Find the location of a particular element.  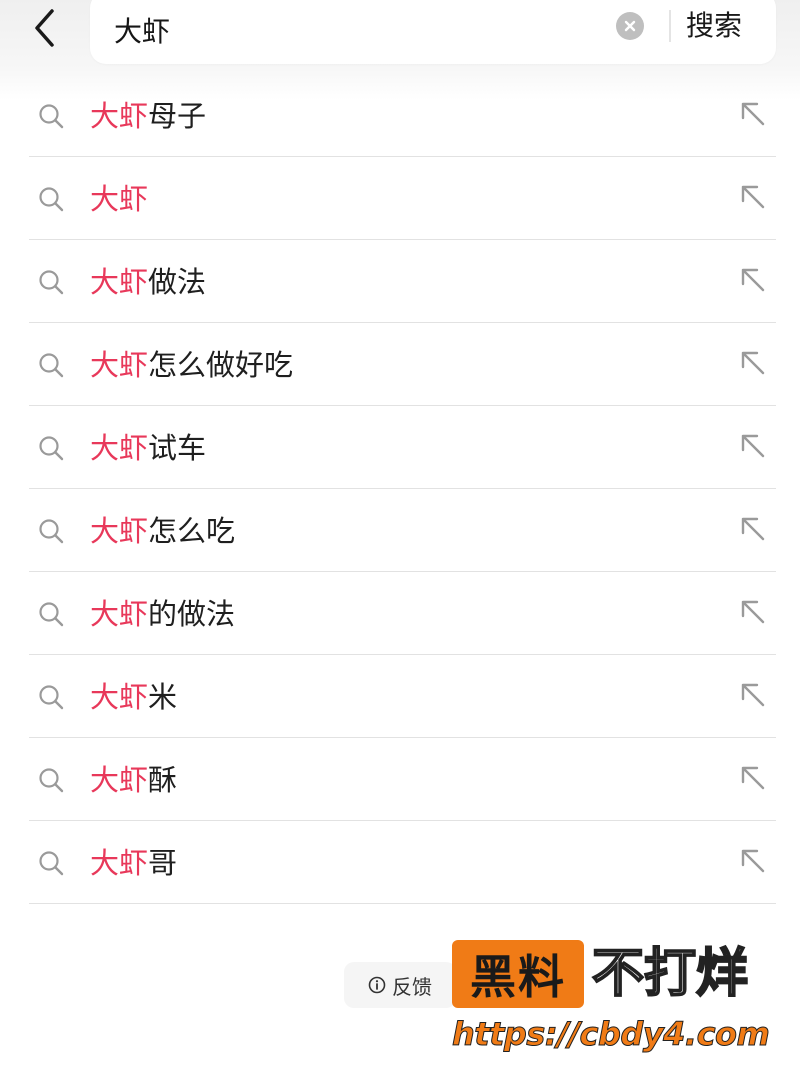

suggestion-text: 大虾母子 is located at coordinates (148, 116).